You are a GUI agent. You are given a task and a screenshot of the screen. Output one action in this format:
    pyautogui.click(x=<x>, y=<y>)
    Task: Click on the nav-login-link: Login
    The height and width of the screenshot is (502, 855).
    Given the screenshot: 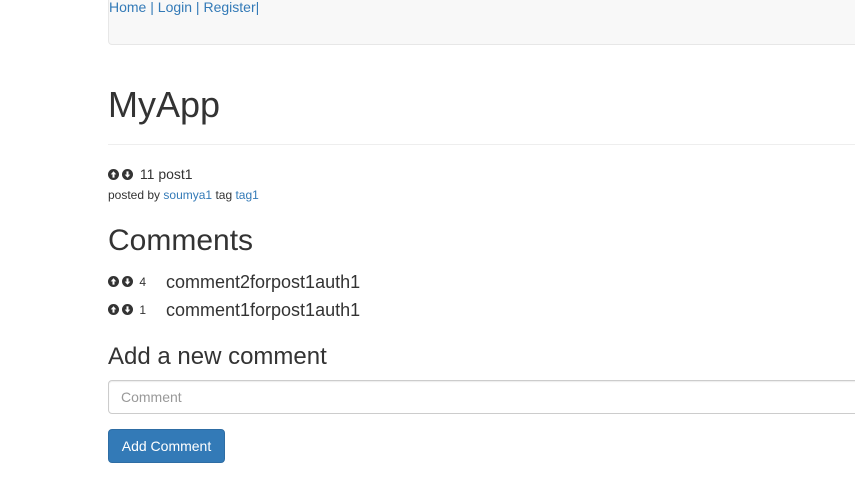 What is the action you would take?
    pyautogui.click(x=175, y=7)
    